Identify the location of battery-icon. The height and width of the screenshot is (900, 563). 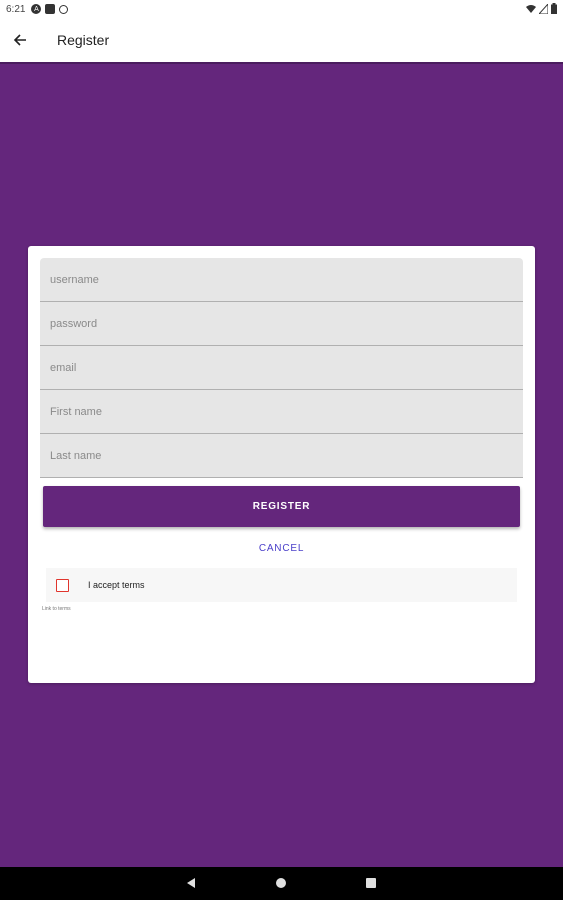
(554, 8).